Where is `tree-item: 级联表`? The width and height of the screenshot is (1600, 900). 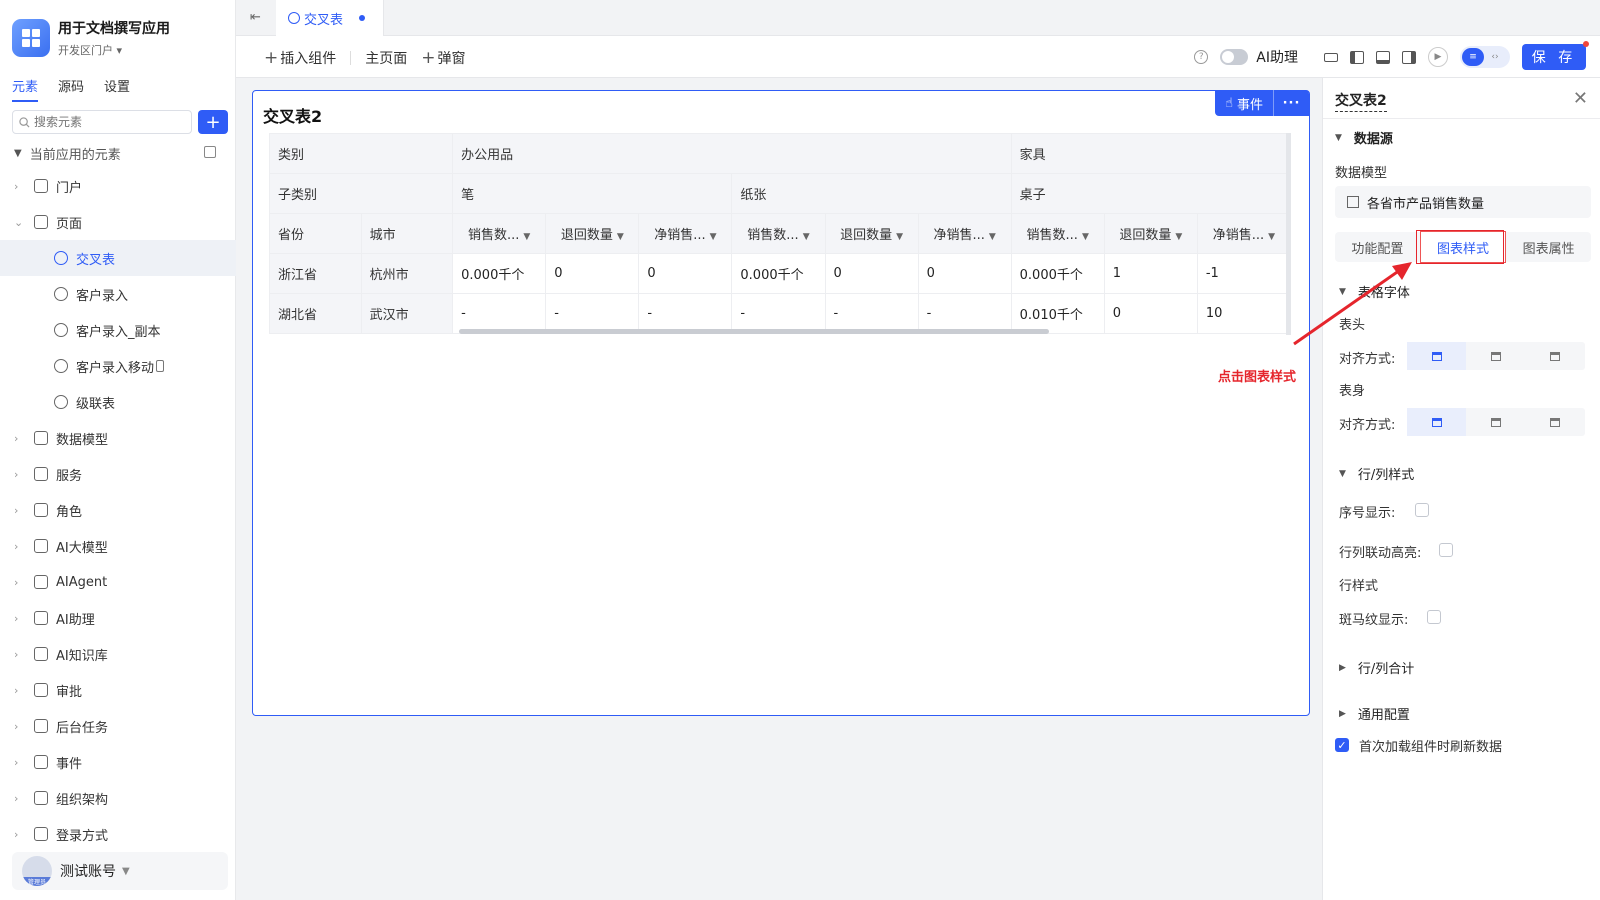 tree-item: 级联表 is located at coordinates (118, 402).